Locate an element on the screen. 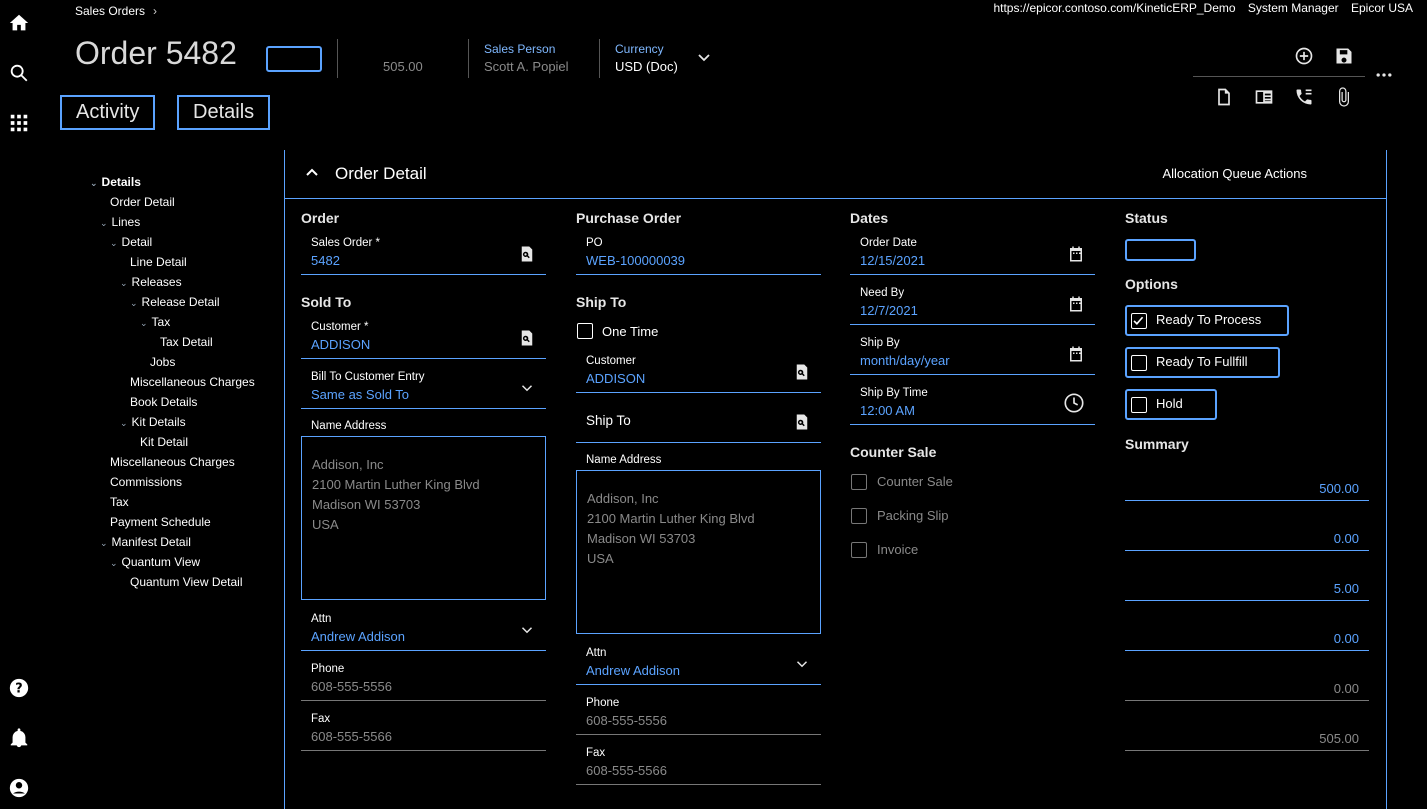 This screenshot has height=809, width=1427. ship-to-customer-value: ADDISON is located at coordinates (615, 378).